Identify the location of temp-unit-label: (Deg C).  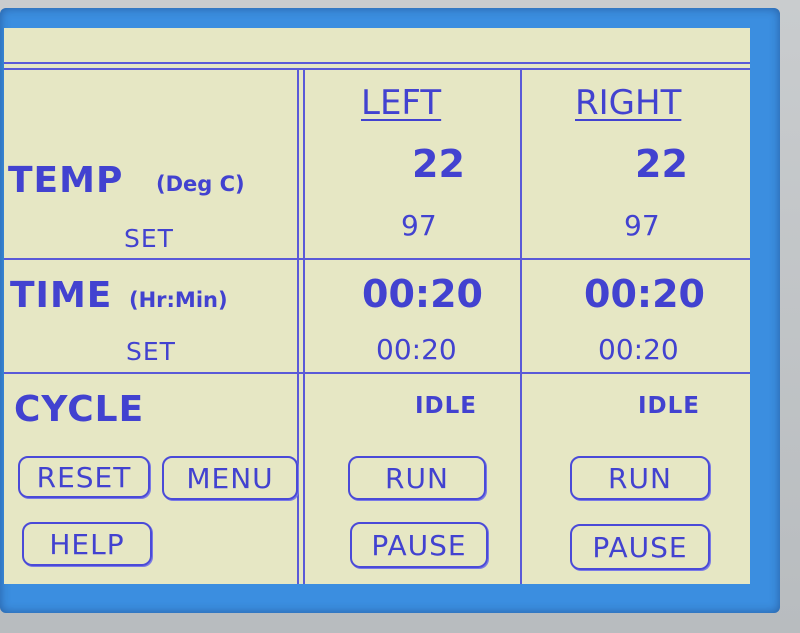
(200, 184).